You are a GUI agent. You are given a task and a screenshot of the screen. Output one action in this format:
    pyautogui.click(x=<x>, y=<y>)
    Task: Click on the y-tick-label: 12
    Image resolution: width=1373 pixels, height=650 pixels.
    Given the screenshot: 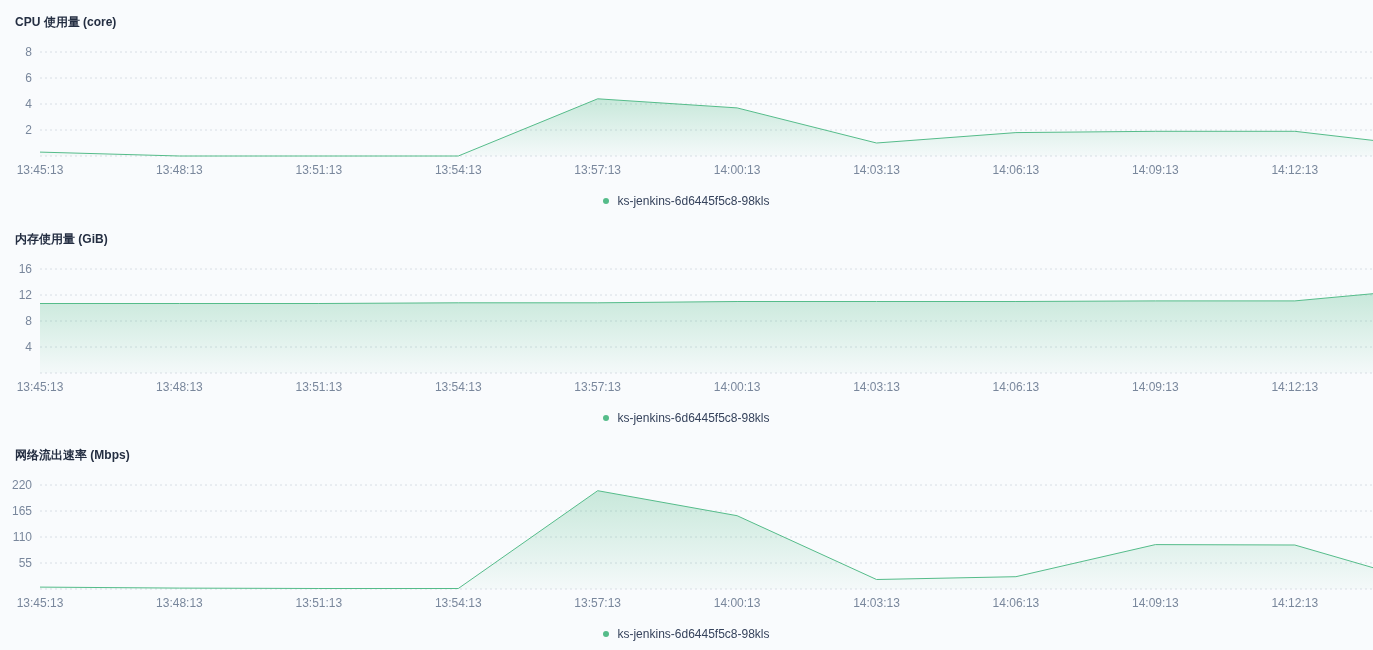 What is the action you would take?
    pyautogui.click(x=25, y=294)
    